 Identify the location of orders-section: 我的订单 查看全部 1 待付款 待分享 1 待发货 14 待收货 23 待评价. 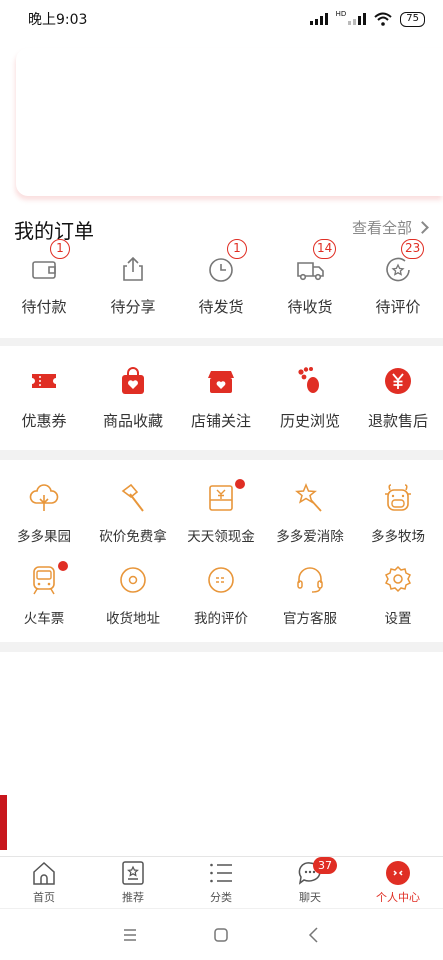
(221, 274).